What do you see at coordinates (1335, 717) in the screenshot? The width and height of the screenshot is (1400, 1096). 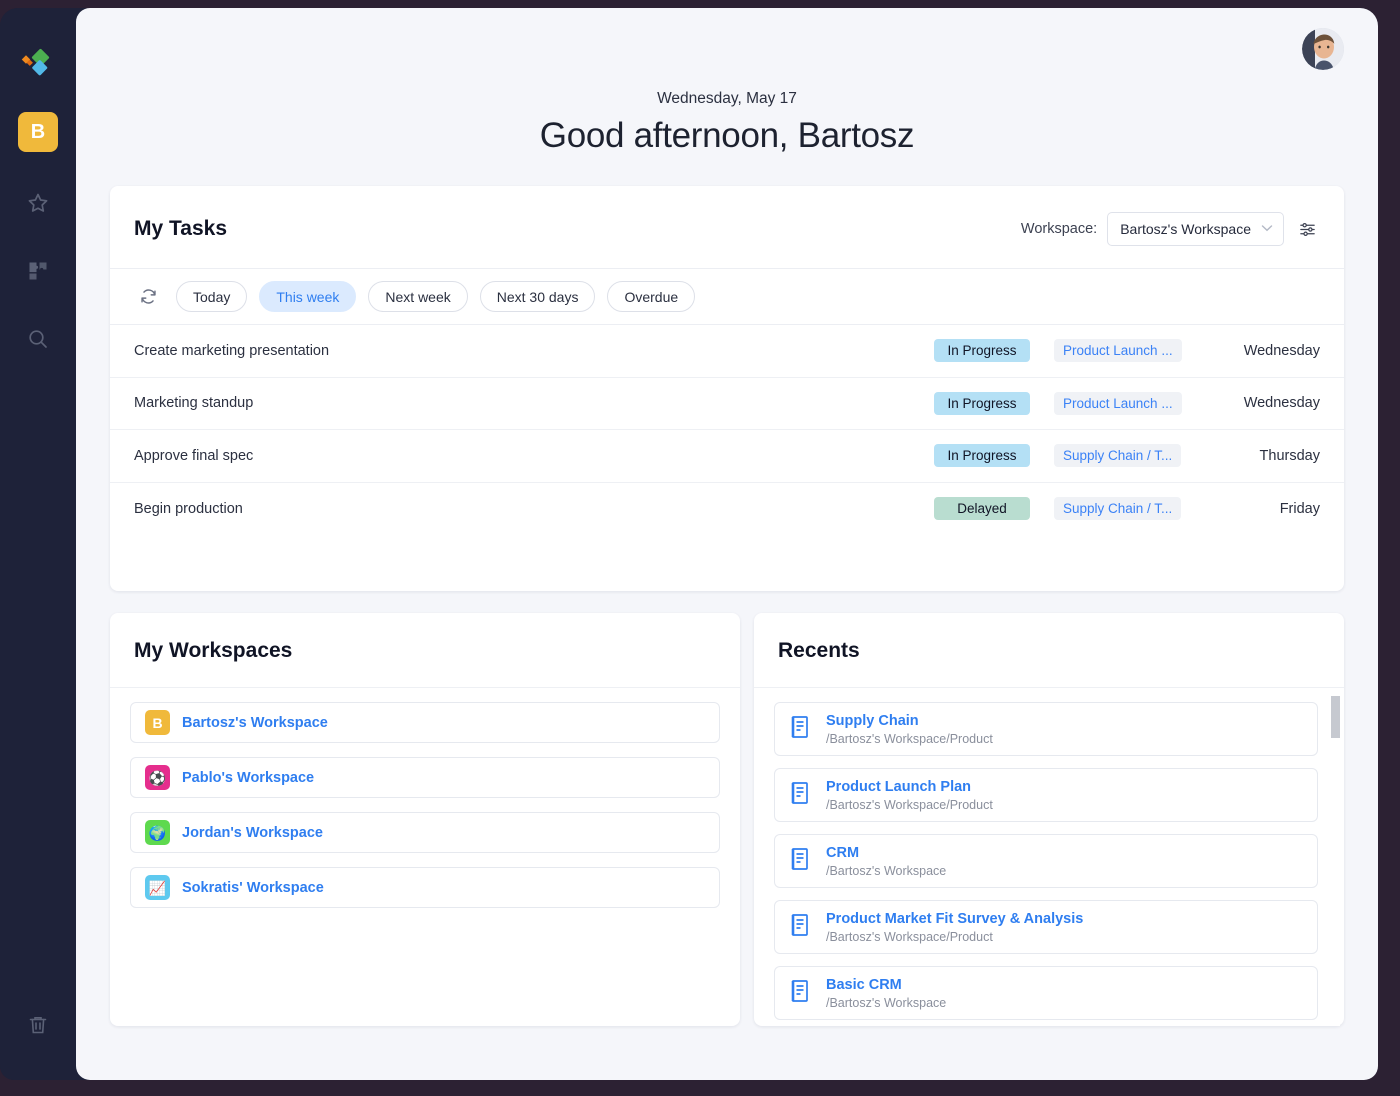 I see `recents-scrollbar-thumb` at bounding box center [1335, 717].